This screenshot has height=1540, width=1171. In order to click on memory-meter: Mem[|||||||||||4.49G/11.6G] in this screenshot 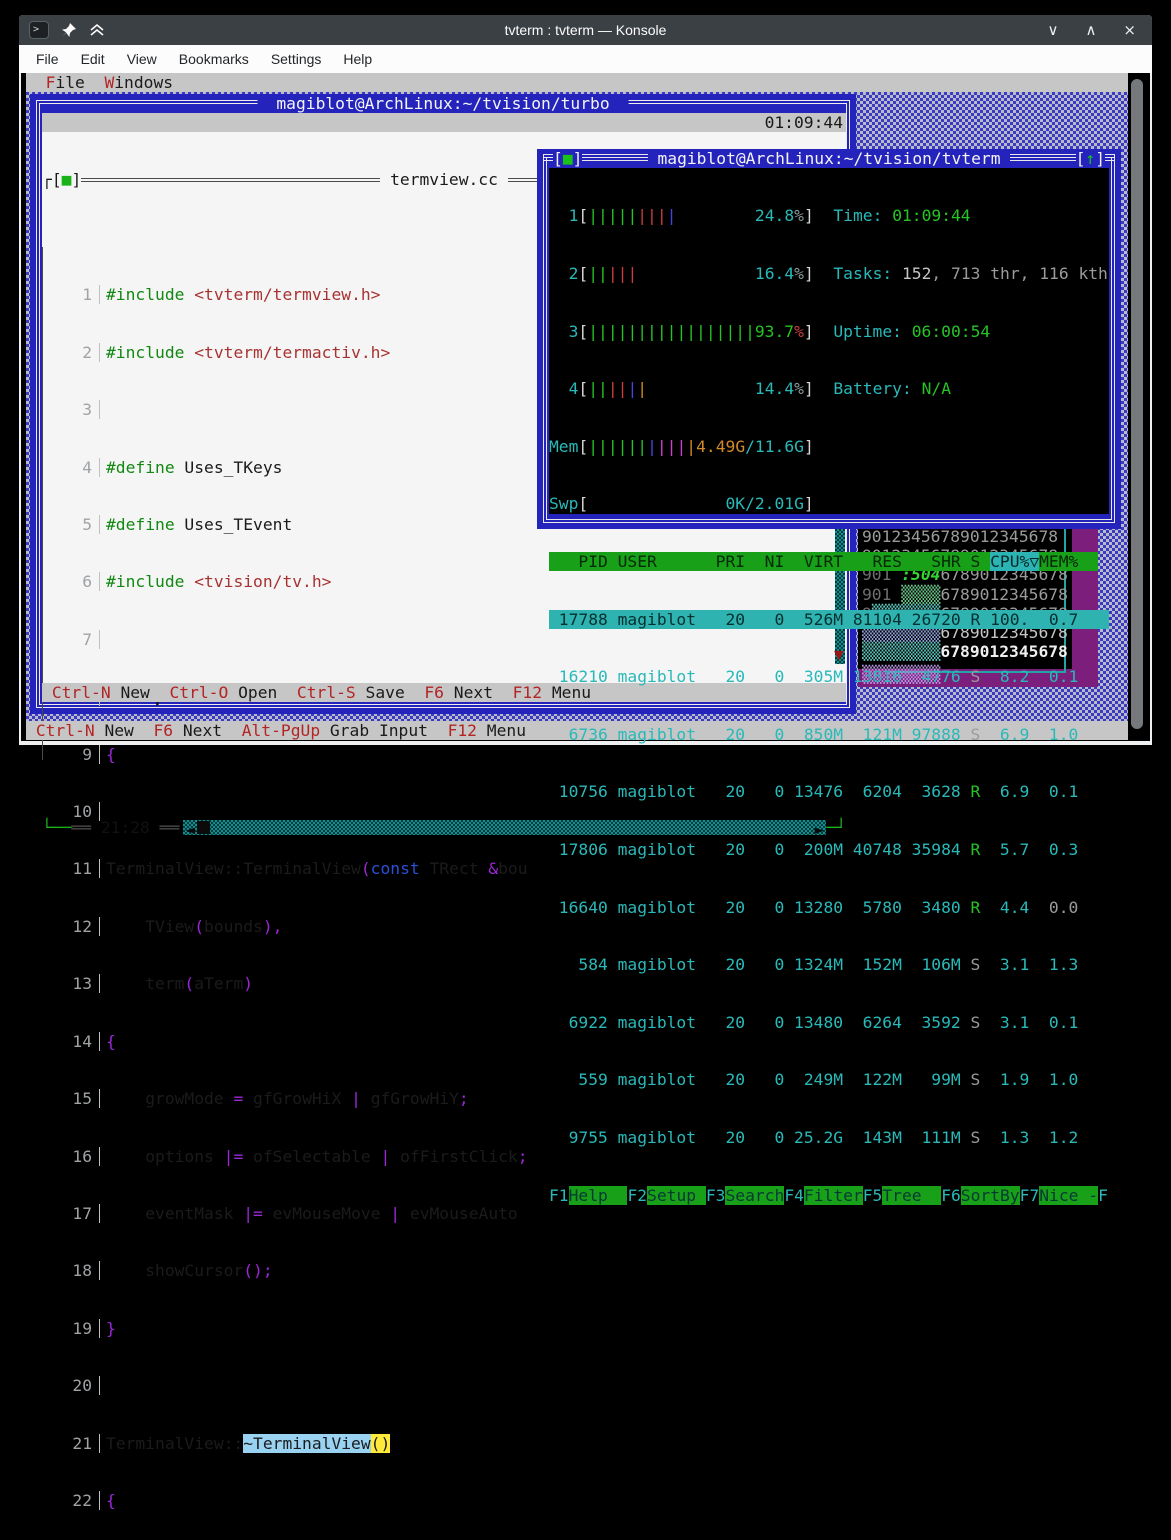, I will do `click(681, 446)`.